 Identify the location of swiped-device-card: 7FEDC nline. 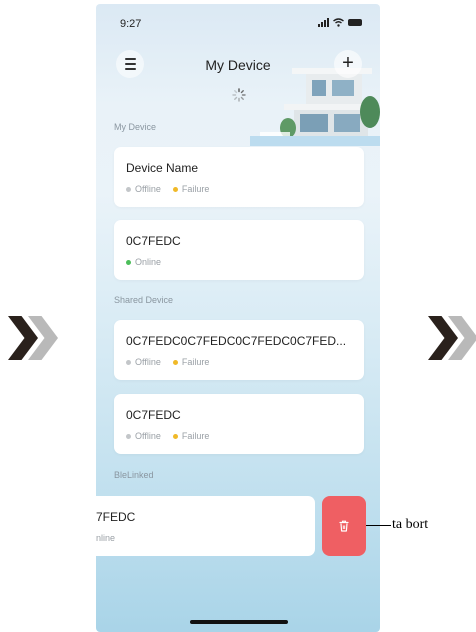
(205, 526).